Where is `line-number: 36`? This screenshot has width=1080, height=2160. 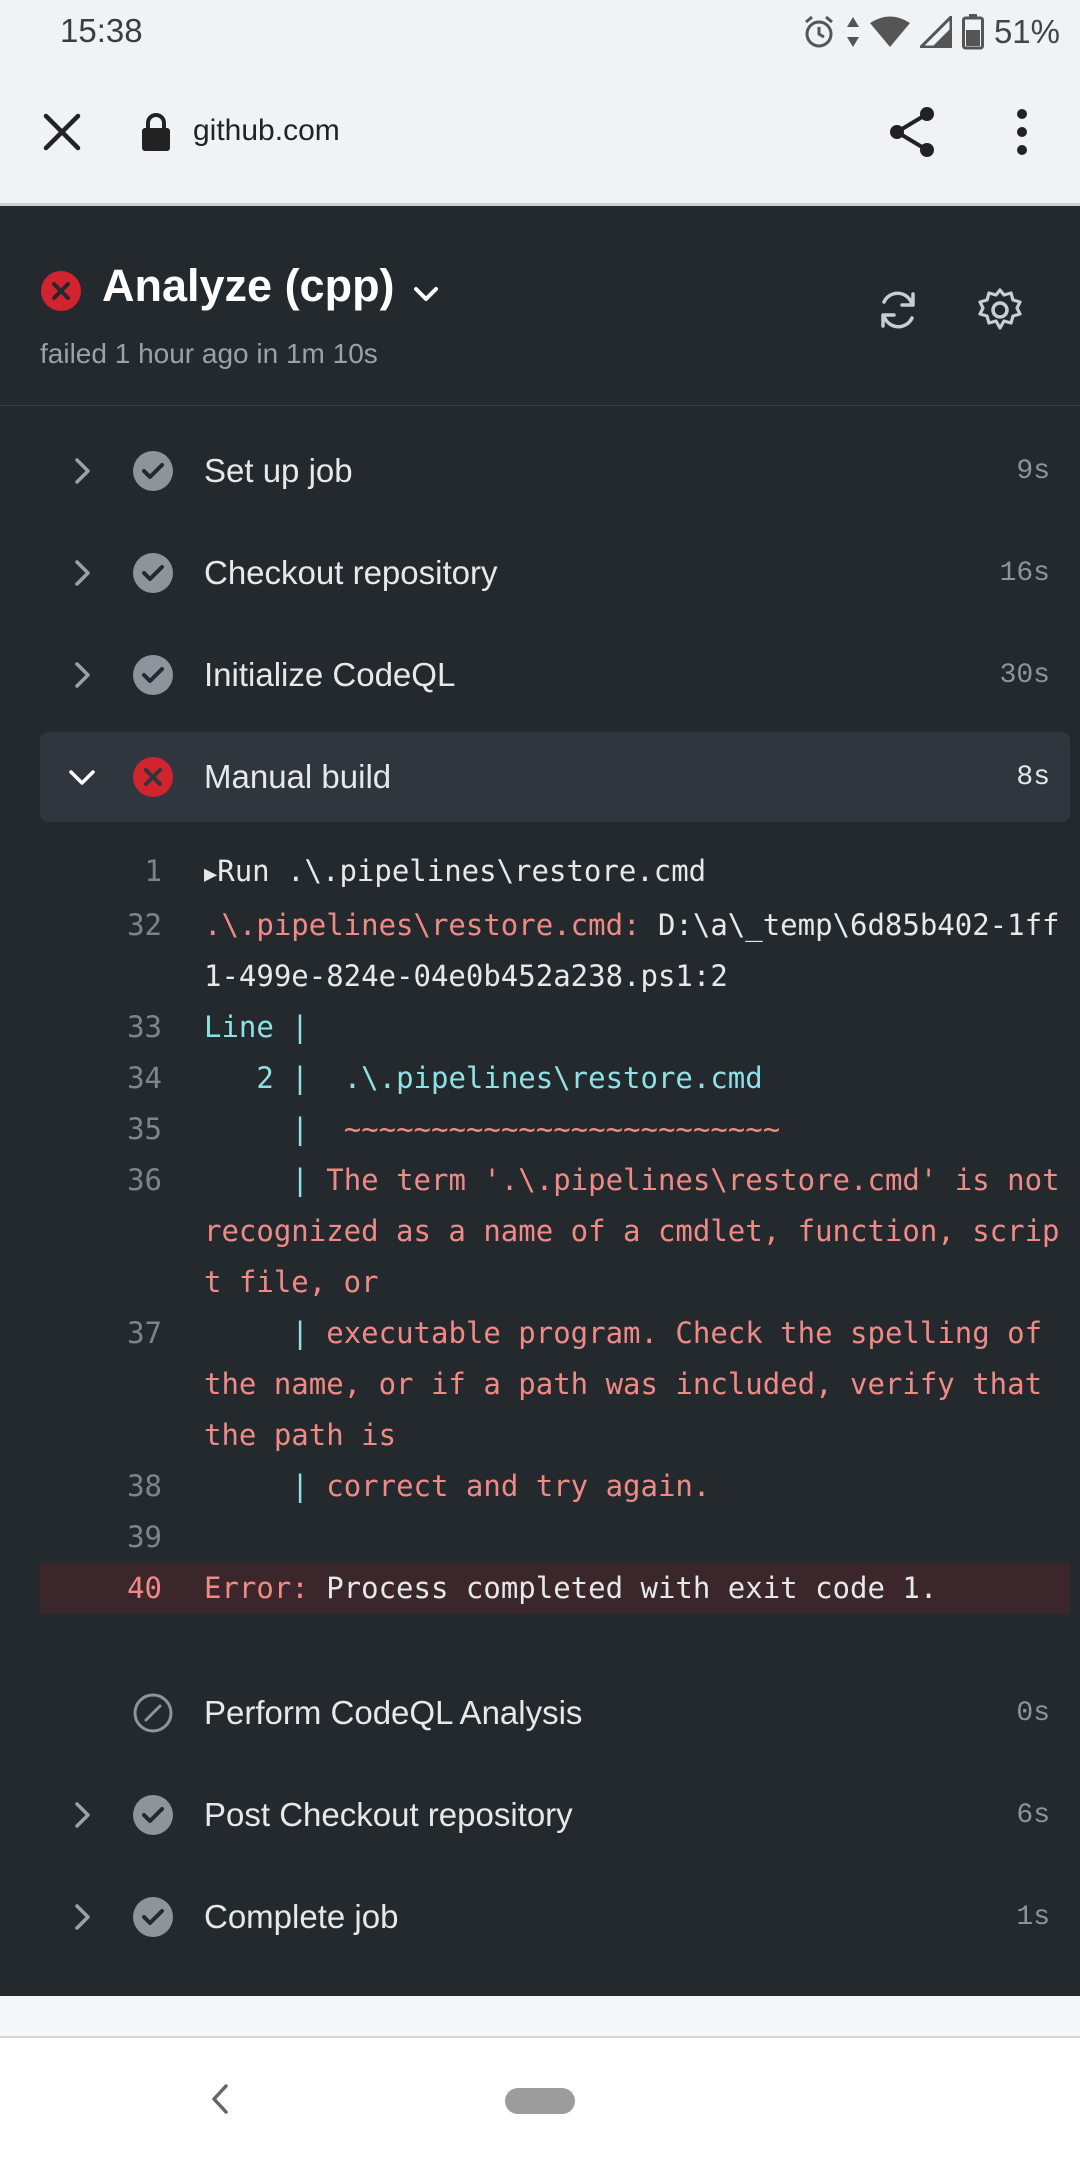
line-number: 36 is located at coordinates (101, 1180).